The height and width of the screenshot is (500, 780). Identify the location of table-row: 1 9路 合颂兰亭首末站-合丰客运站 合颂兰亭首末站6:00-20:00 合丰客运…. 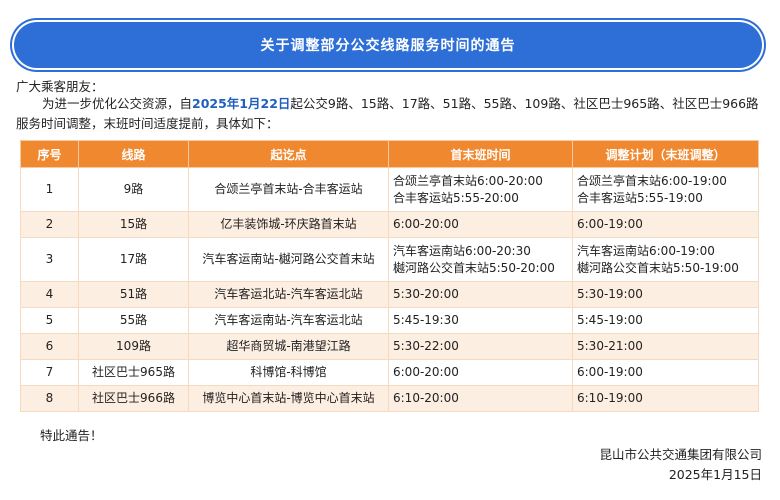
(389, 189).